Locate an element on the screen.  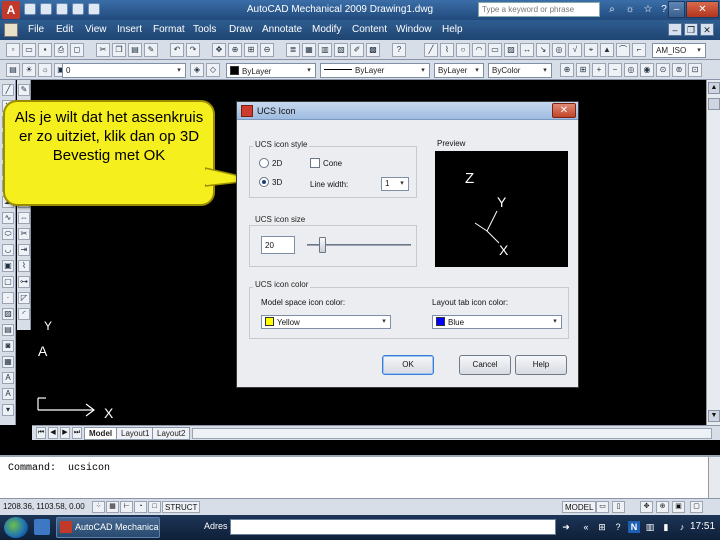
balloon-icon: ◎ is located at coordinates (559, 50).